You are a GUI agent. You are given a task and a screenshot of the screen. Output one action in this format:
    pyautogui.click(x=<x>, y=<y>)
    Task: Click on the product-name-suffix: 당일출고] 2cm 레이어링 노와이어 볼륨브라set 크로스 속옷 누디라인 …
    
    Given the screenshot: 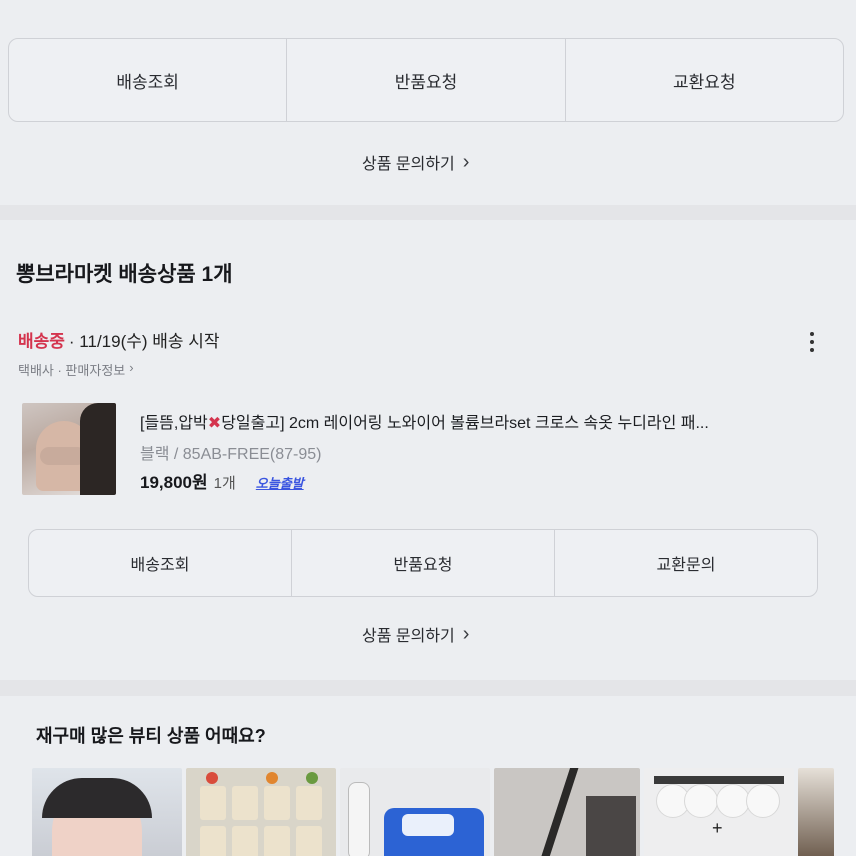 What is the action you would take?
    pyautogui.click(x=465, y=423)
    